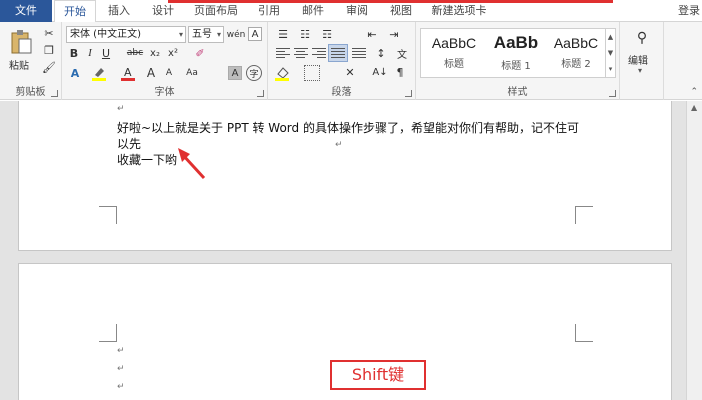 The height and width of the screenshot is (400, 702). What do you see at coordinates (206, 34) in the screenshot?
I see `font-size-select: 五号 ▾` at bounding box center [206, 34].